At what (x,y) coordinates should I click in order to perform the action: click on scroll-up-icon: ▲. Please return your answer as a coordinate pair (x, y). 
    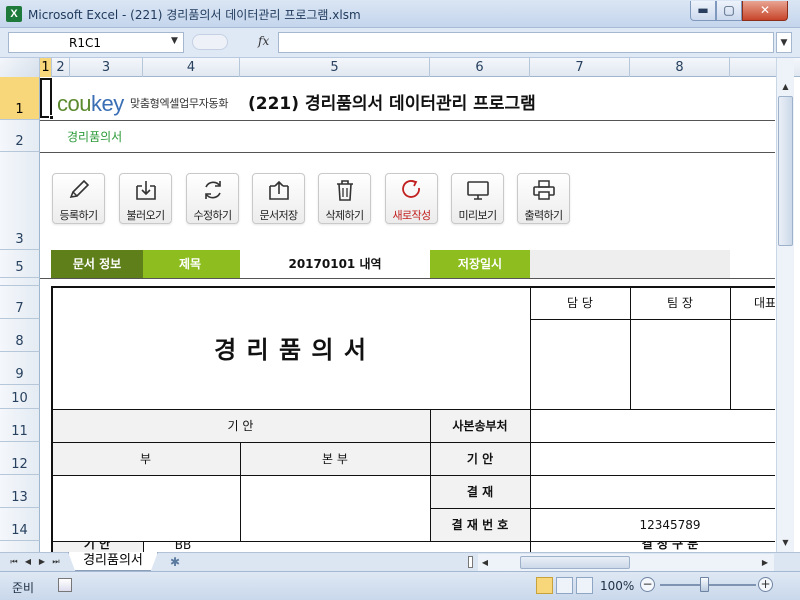
    Looking at the image, I should click on (785, 86).